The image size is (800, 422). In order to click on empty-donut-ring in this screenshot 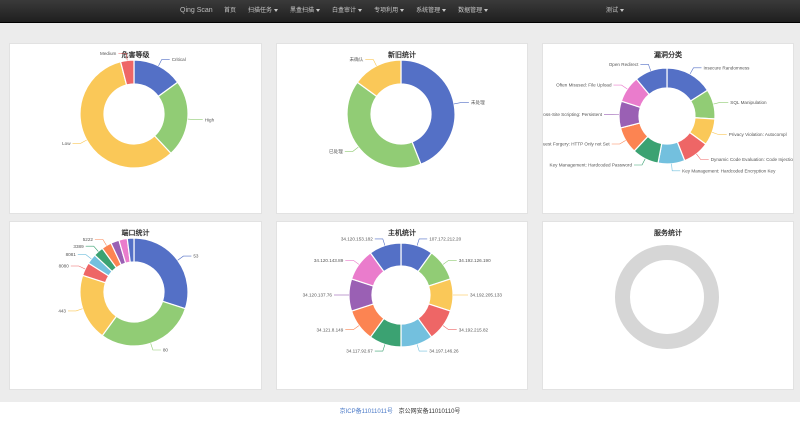, I will do `click(667, 297)`.